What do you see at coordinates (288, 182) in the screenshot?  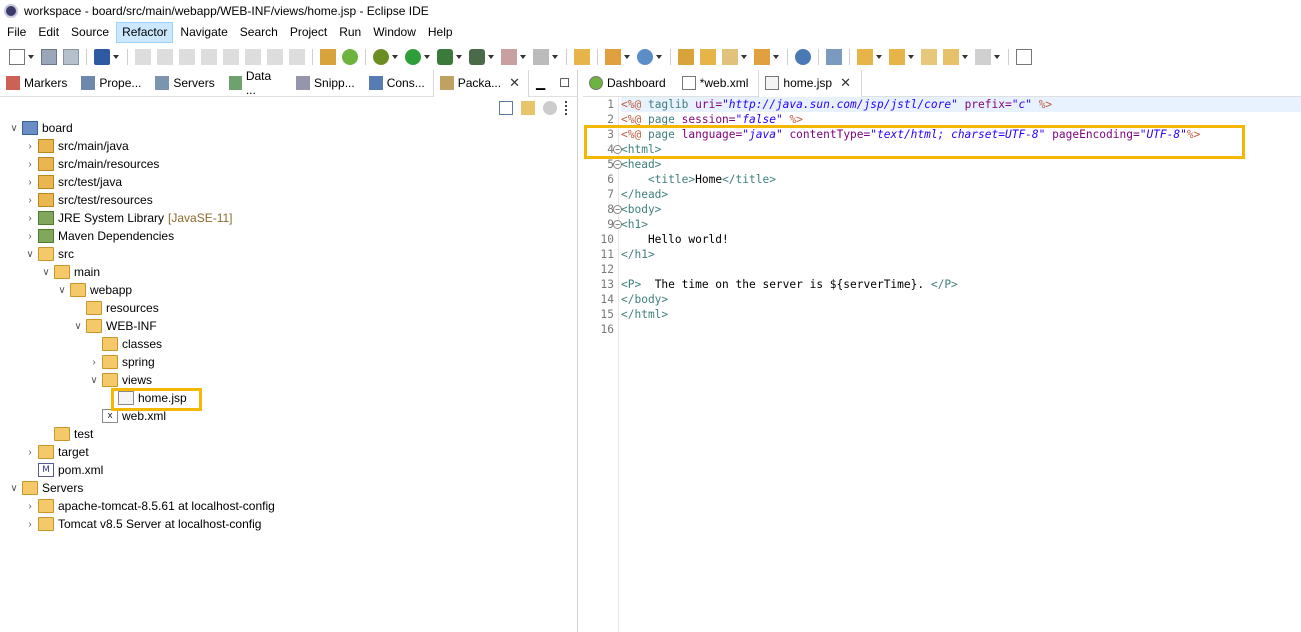 I see `tree-item: › src/test/java` at bounding box center [288, 182].